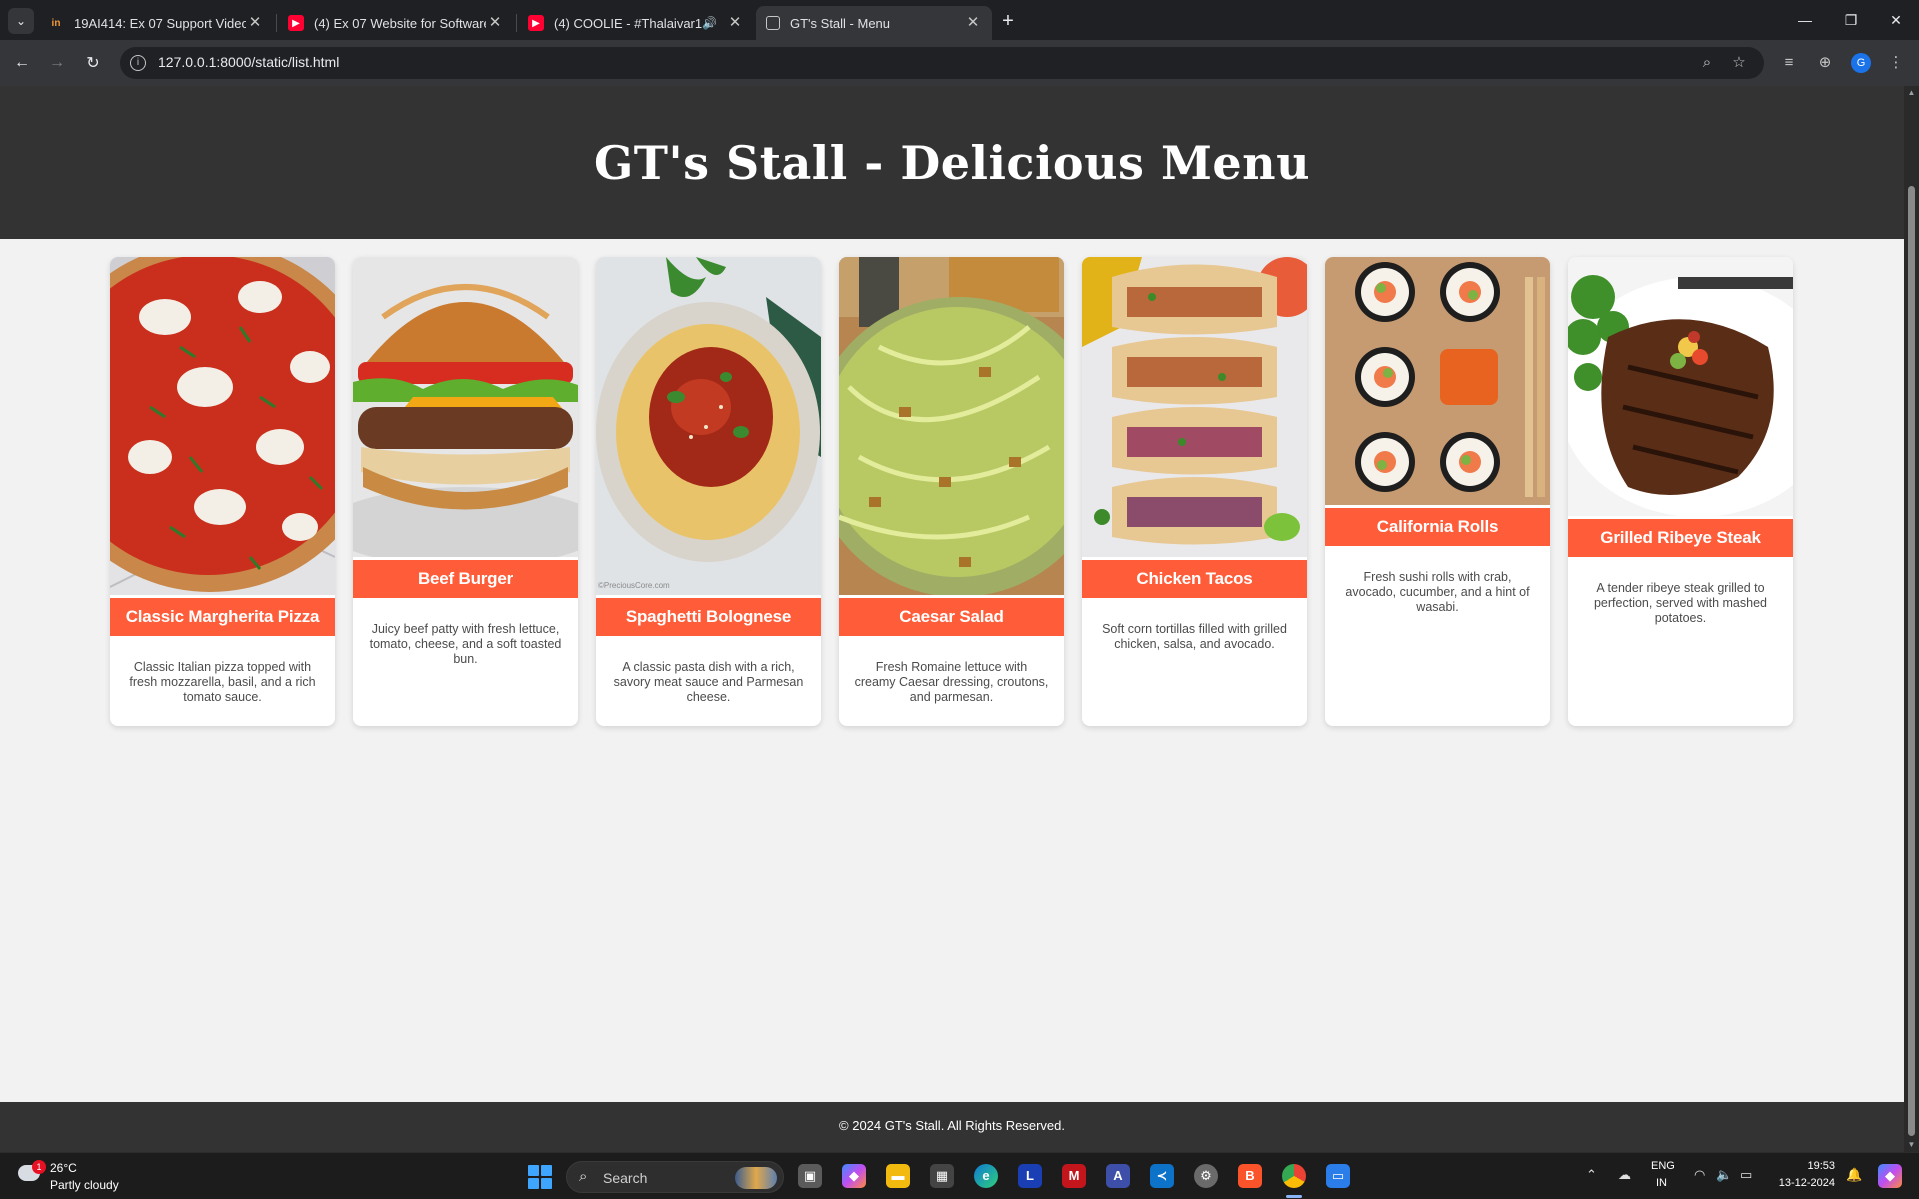 The width and height of the screenshot is (1919, 1199). I want to click on vscode-icon: ≺, so click(1162, 1176).